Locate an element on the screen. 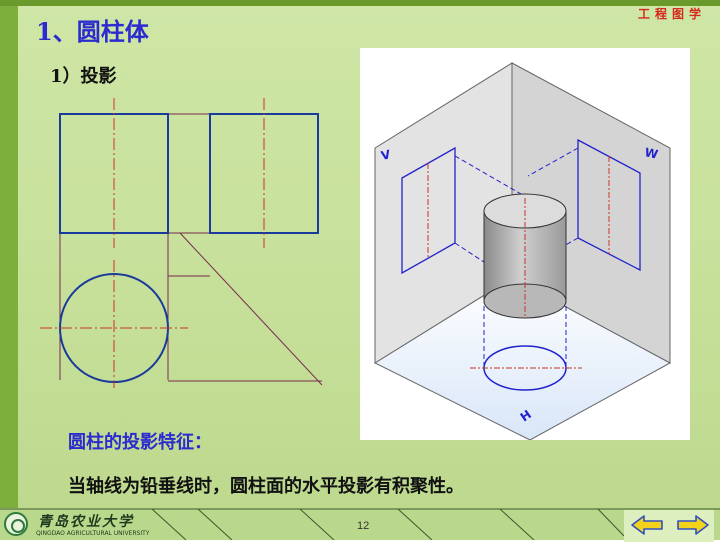 Image resolution: width=720 pixels, height=542 pixels. university-name: 青岛农业大学 QINGDAO AGRICULTURAL UNIVERSITY is located at coordinates (91, 524).